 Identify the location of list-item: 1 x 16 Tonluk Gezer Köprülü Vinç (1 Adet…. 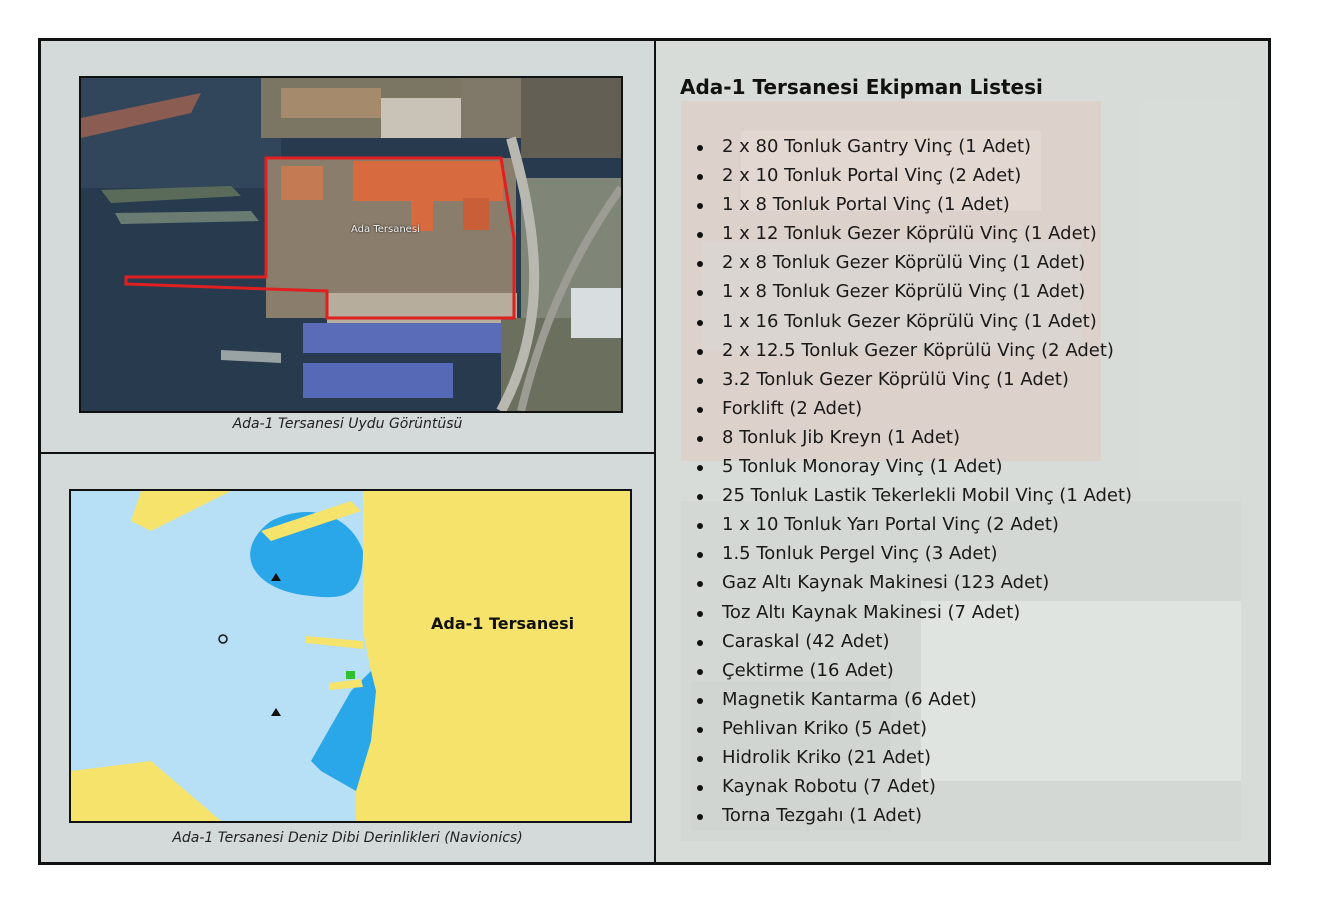
(905, 321).